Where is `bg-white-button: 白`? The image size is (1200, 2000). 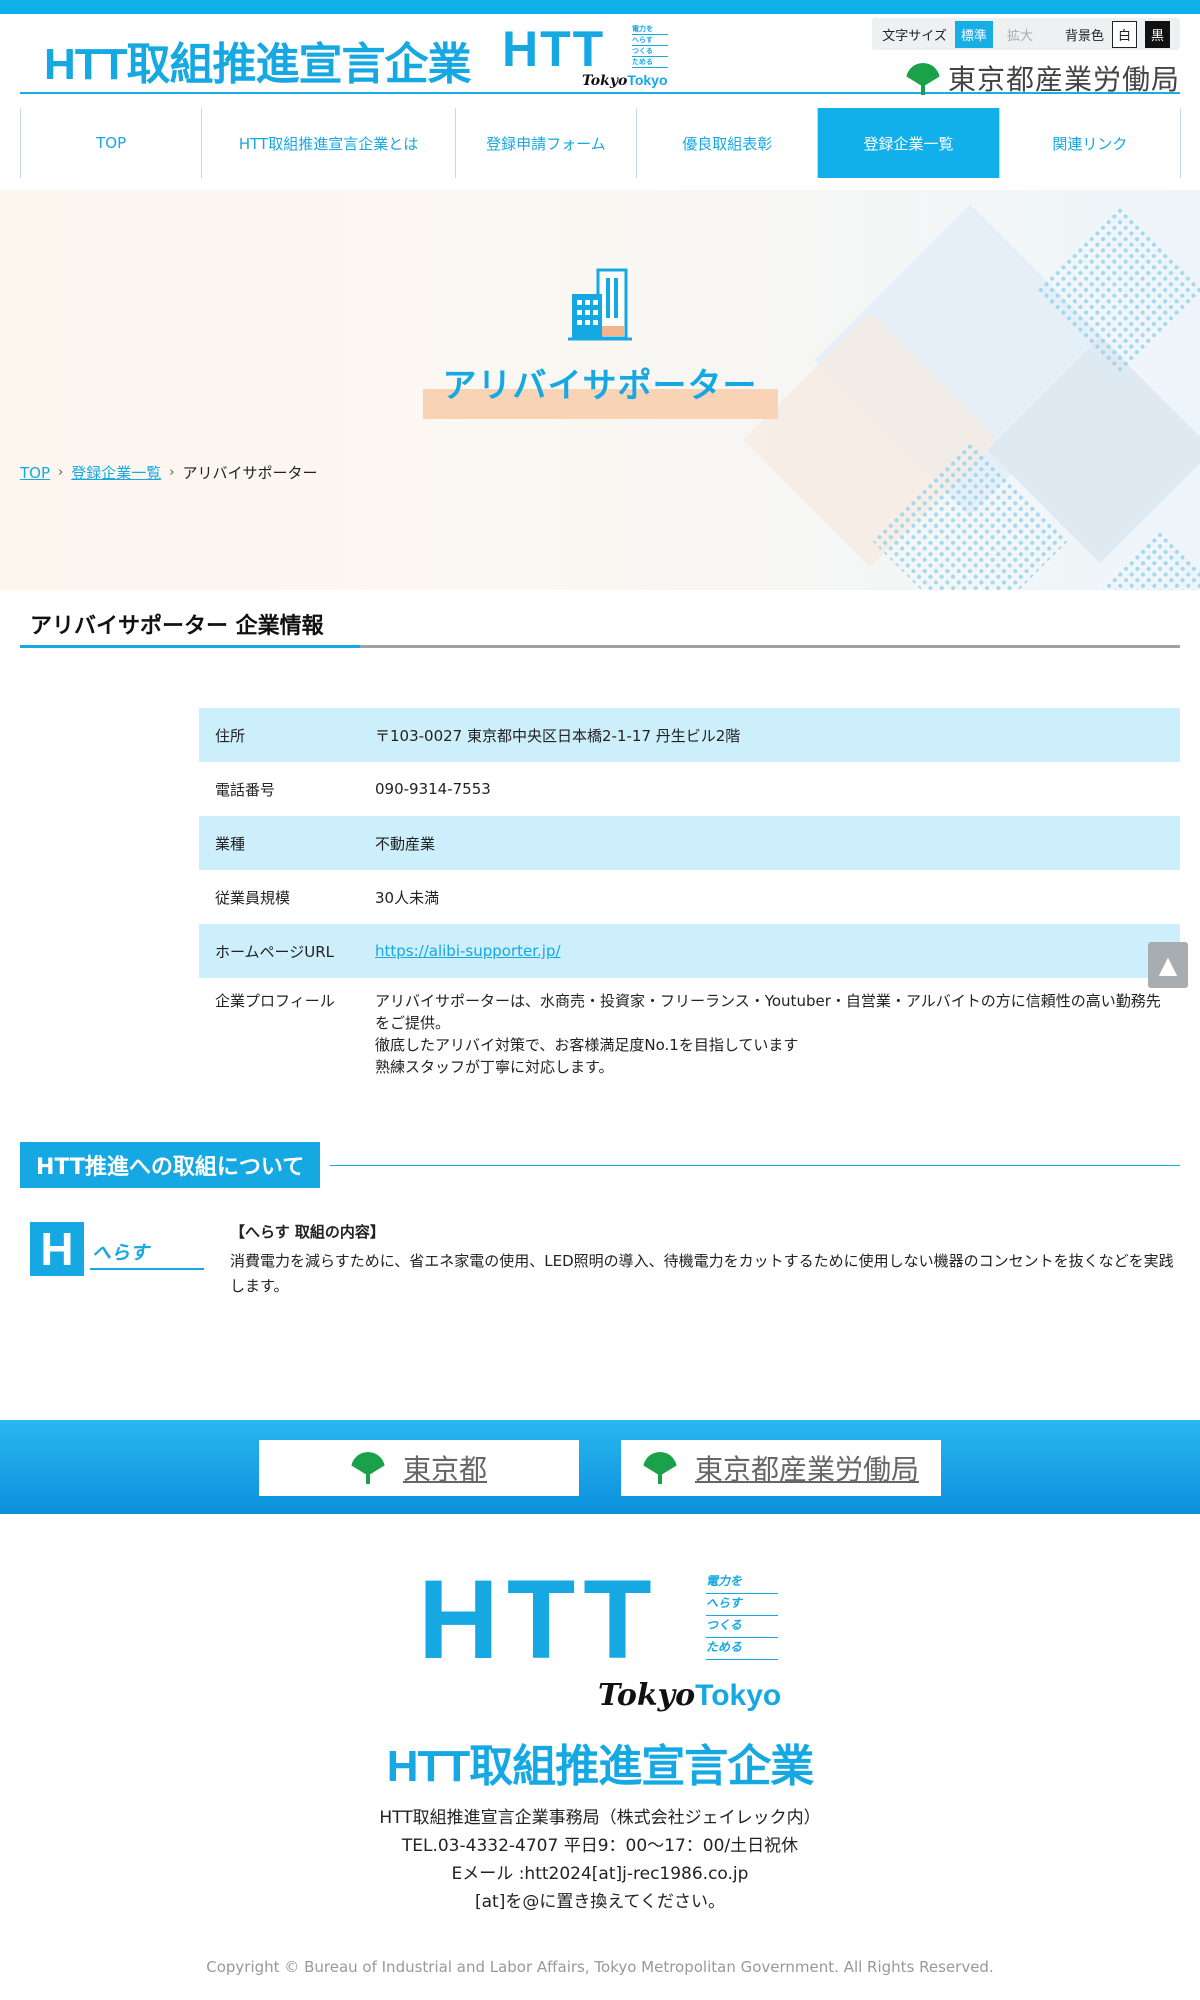 bg-white-button: 白 is located at coordinates (1124, 34).